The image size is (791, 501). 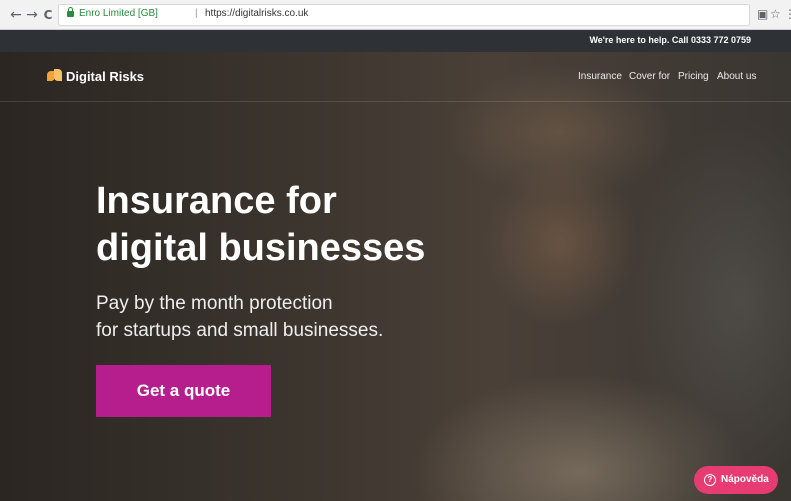 What do you see at coordinates (670, 40) in the screenshot?
I see `phone-help-text: We're here to help. Call 0333 772 0759` at bounding box center [670, 40].